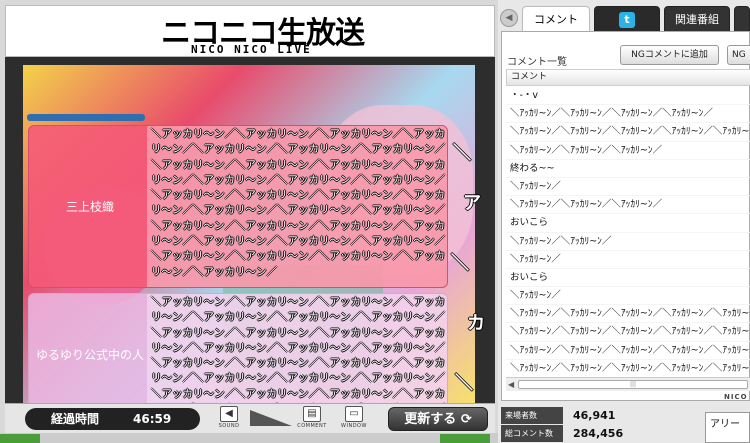  I want to click on card-user-label: 三上枝織, so click(89, 207).